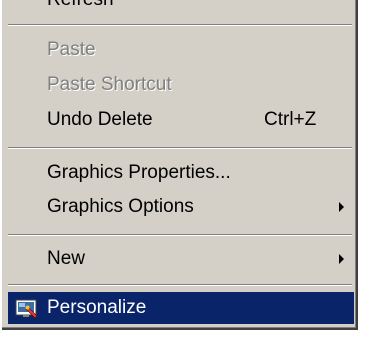  Describe the element at coordinates (100, 119) in the screenshot. I see `menu-item-label: Undo Delete` at that location.